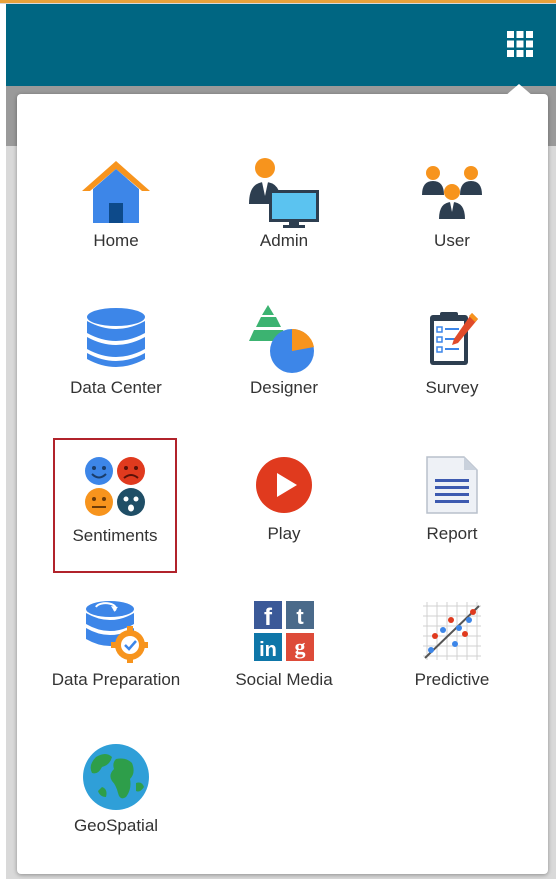  What do you see at coordinates (116, 192) in the screenshot?
I see `home-icon` at bounding box center [116, 192].